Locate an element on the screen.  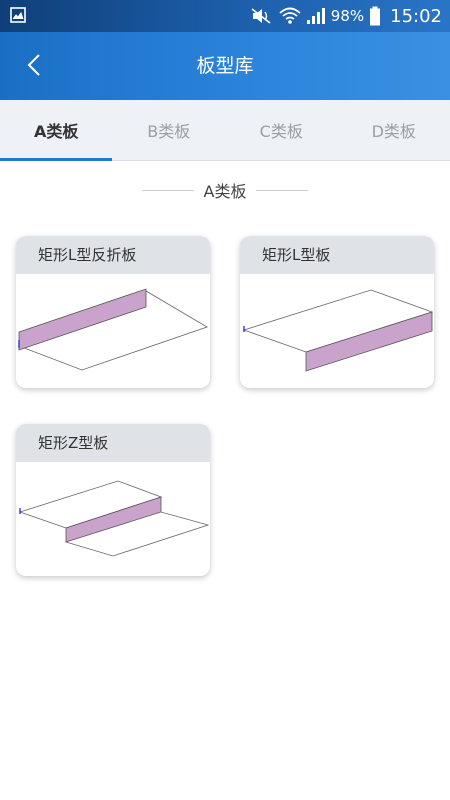
app-header: 98% 15:02 板型库 is located at coordinates (225, 50).